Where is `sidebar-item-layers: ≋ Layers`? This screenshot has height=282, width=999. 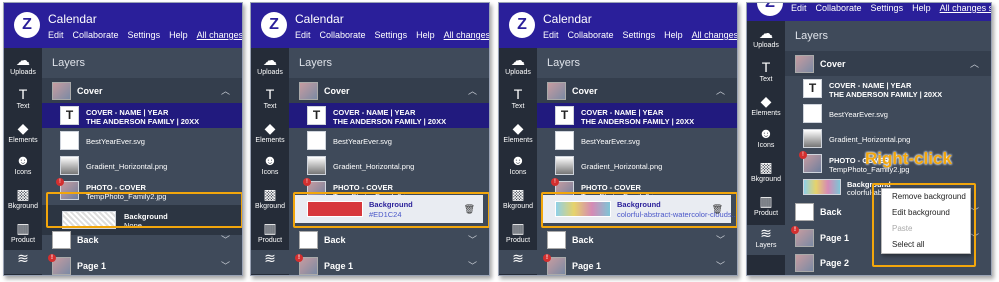 sidebar-item-layers: ≋ Layers is located at coordinates (766, 240).